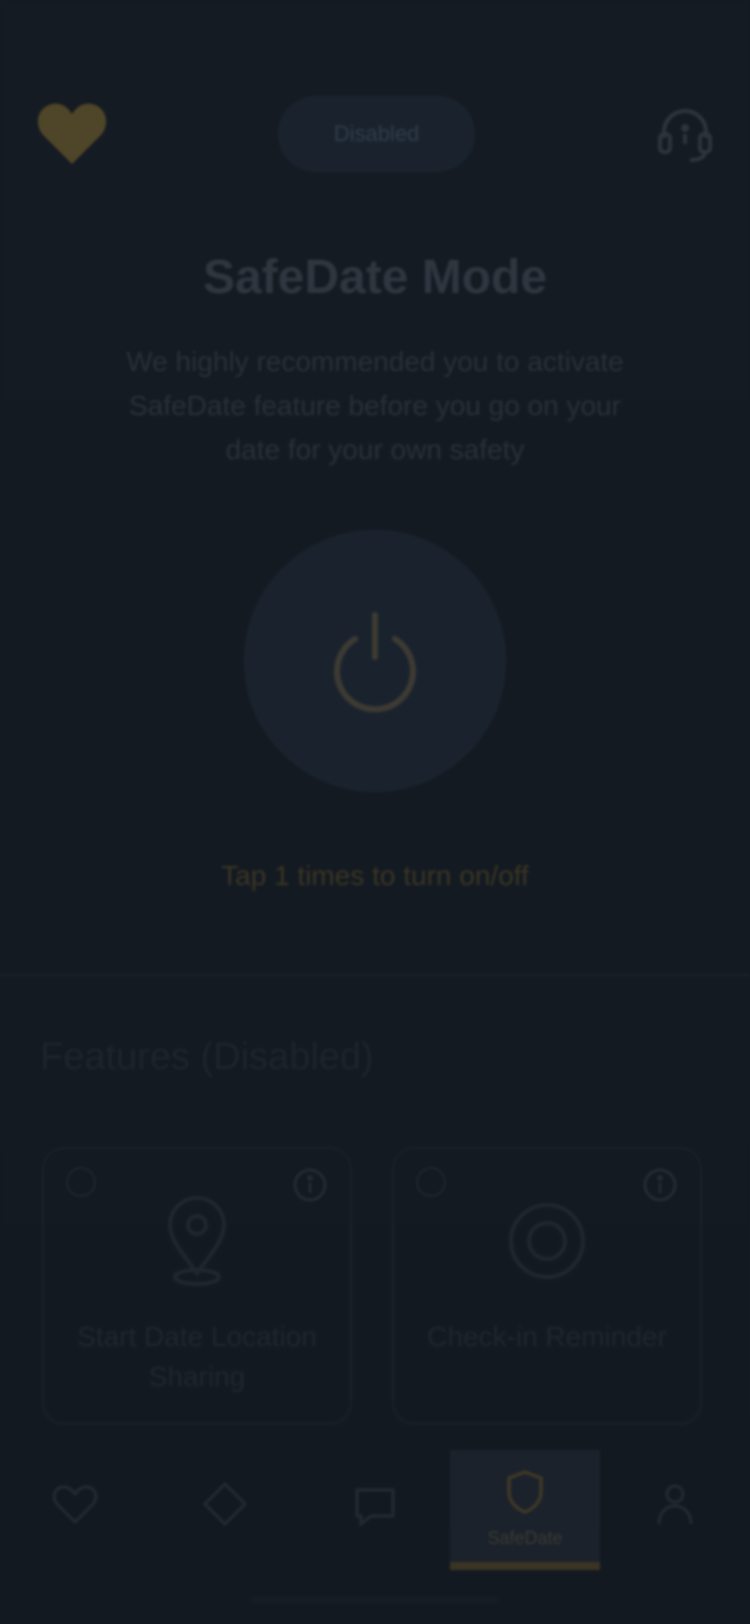  I want to click on home-indicator, so click(375, 1600).